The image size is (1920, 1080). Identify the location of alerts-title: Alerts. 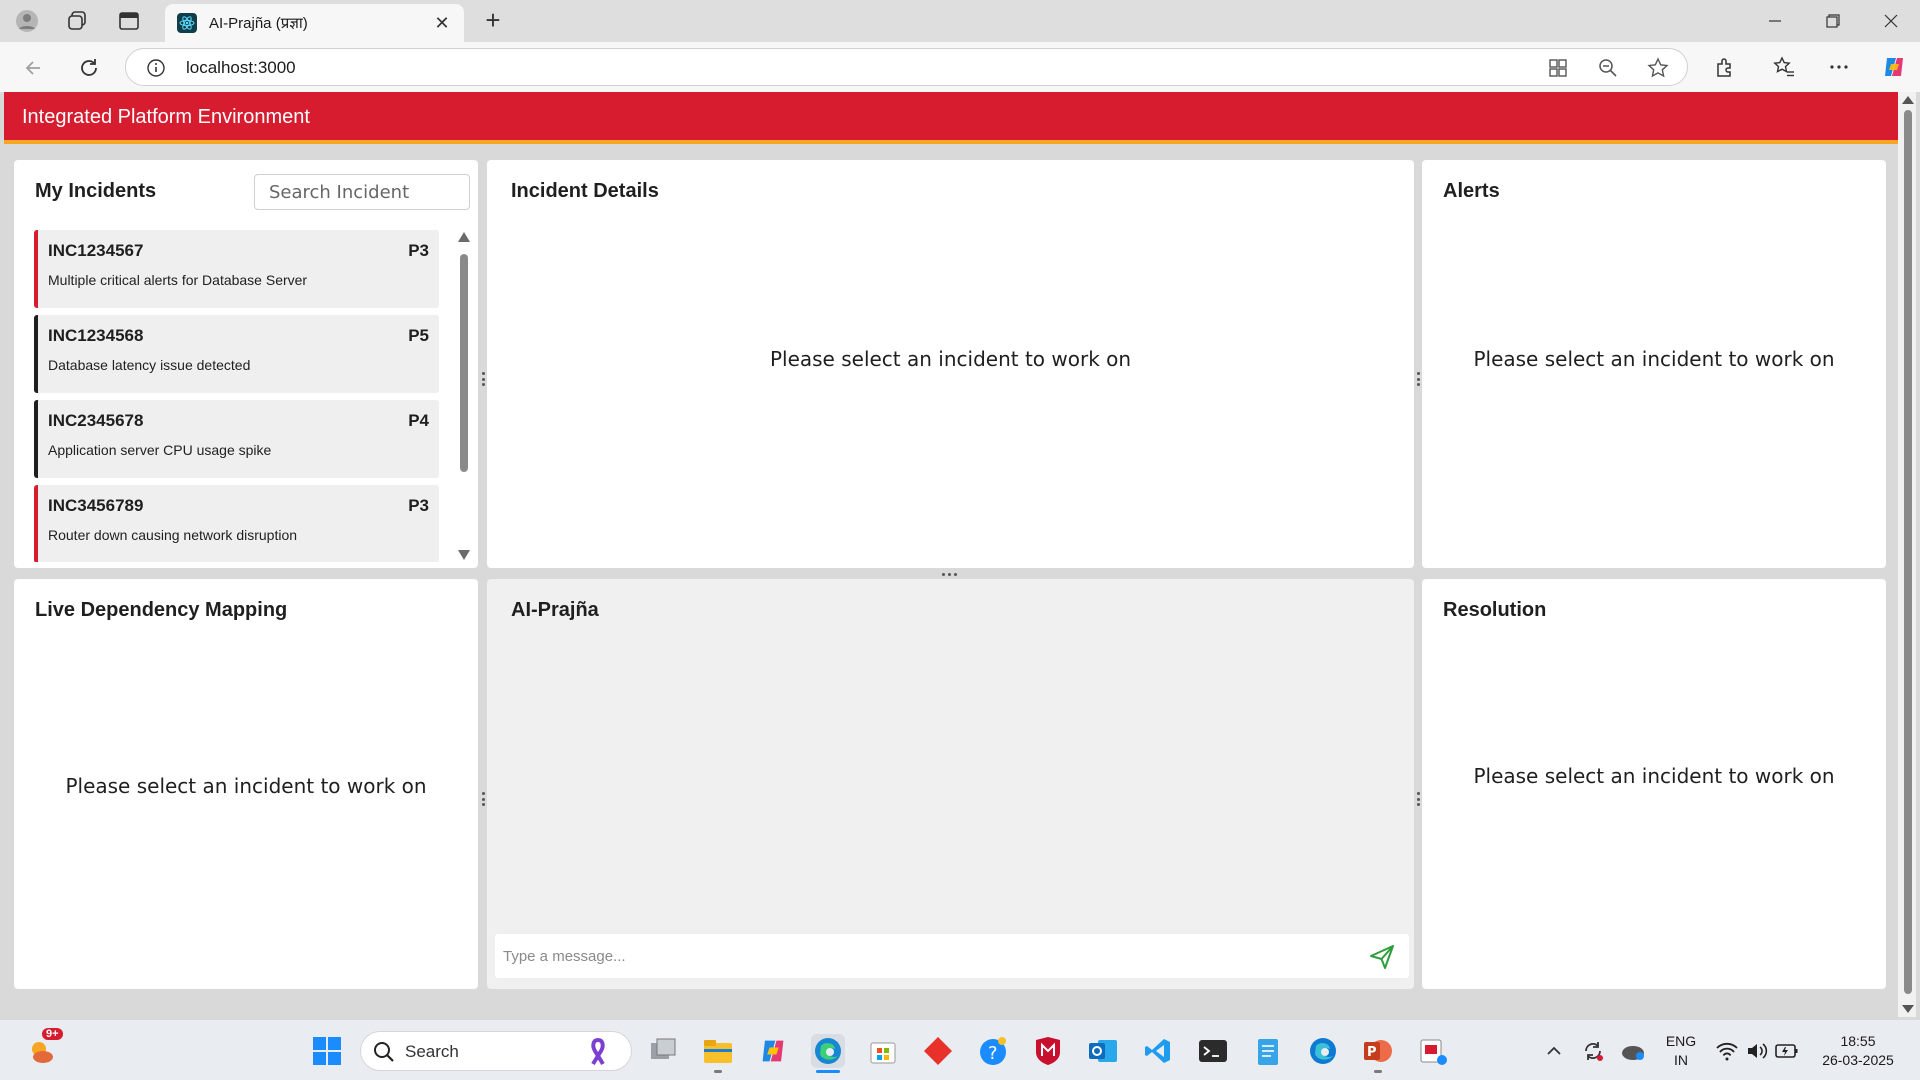
(1471, 191).